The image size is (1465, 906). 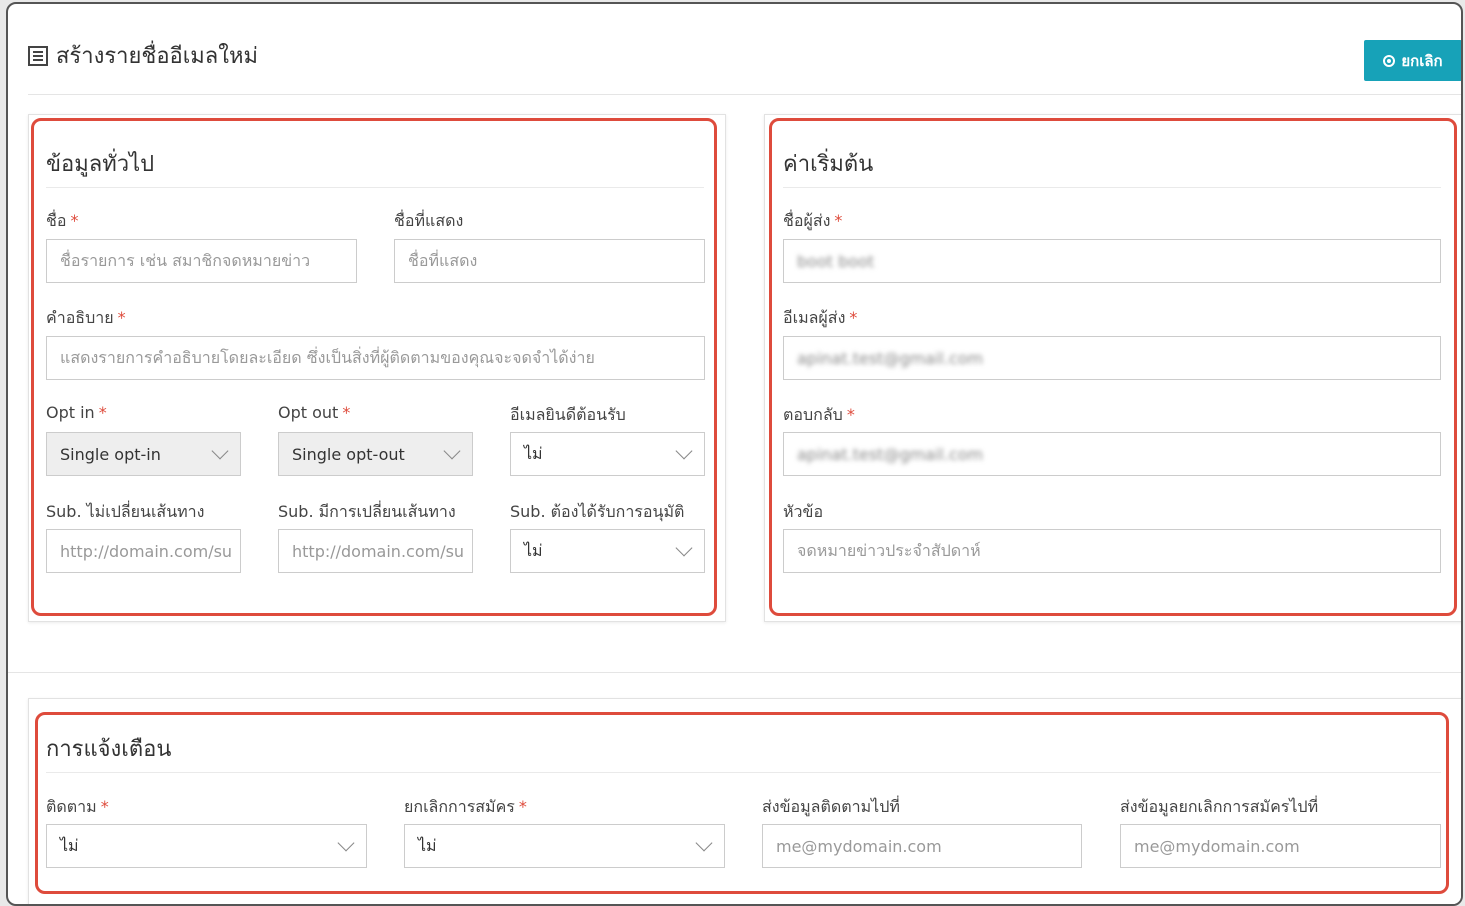 I want to click on reply-input: apinat.test@gmail.com, so click(x=1112, y=454).